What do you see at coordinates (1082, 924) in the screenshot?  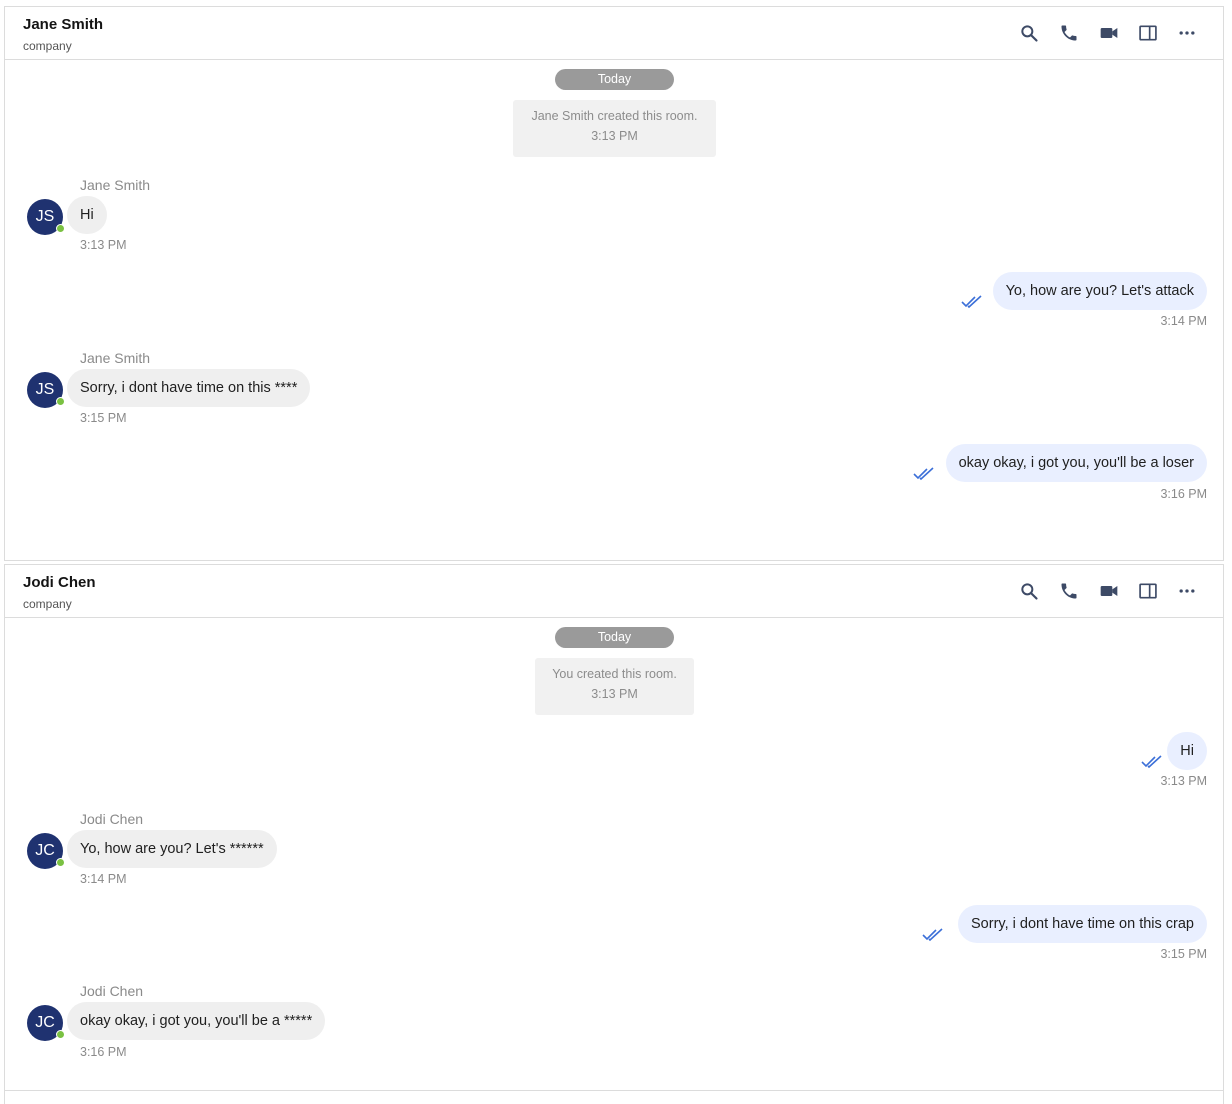 I see `message-bubble-outgoing: Sorry, i dont have time on this crap` at bounding box center [1082, 924].